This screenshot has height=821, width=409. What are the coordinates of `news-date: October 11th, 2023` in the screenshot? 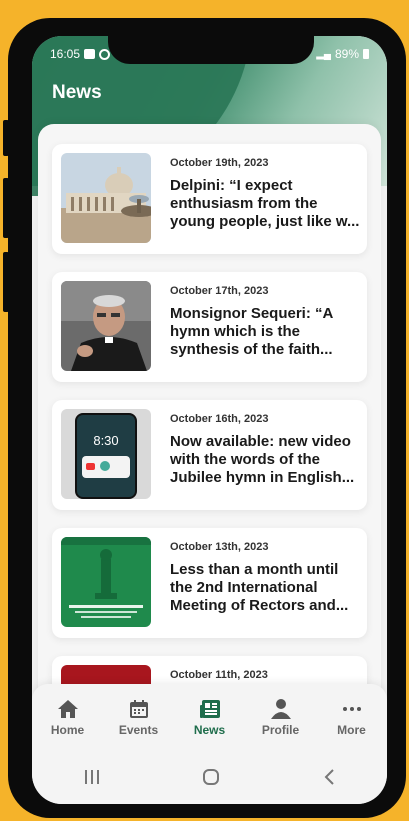 It's located at (219, 675).